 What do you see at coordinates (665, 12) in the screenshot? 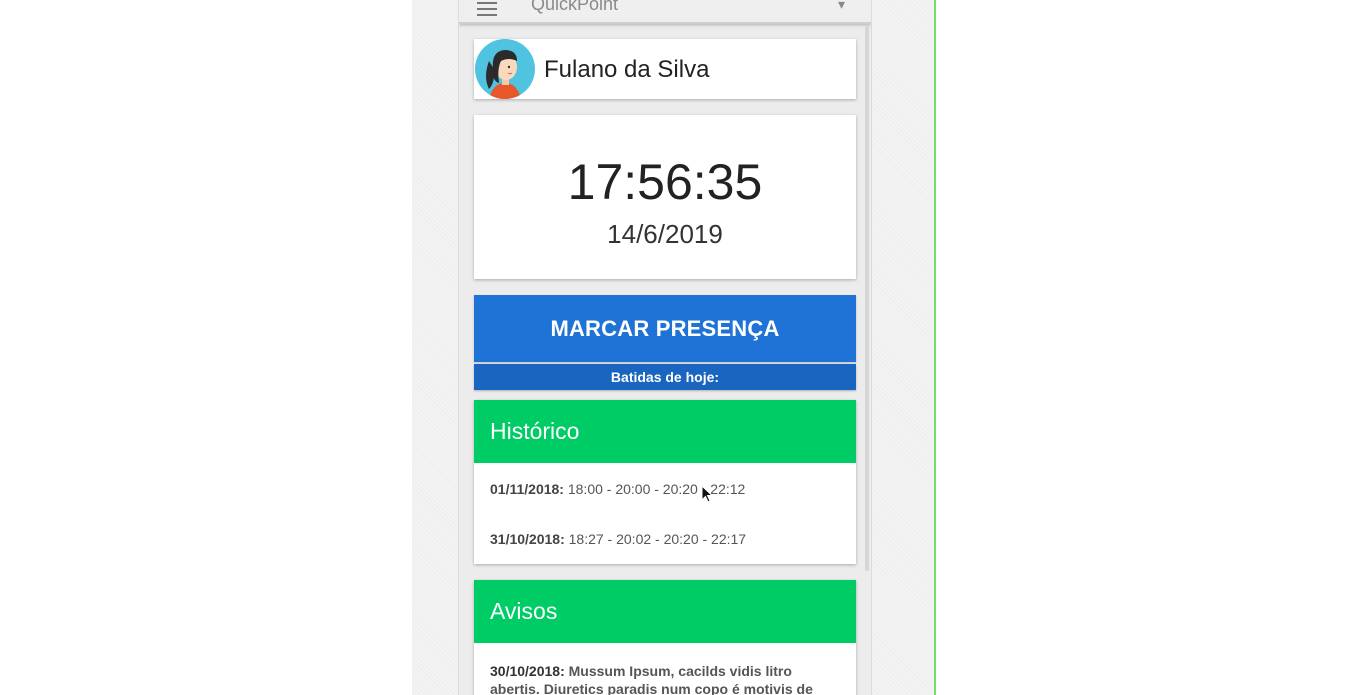
I see `app-bar: QuickPoint ▾` at bounding box center [665, 12].